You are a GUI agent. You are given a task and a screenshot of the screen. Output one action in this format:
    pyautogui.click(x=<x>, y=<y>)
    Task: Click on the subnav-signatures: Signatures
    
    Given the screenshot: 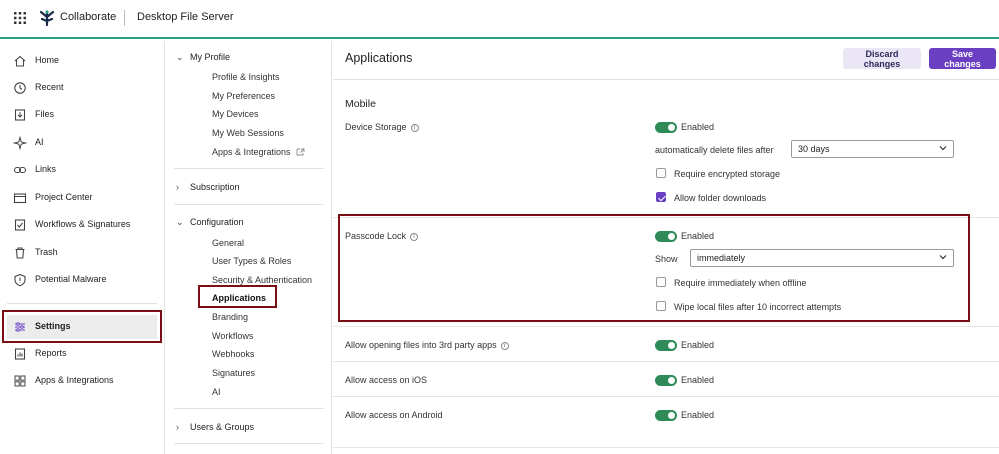 What is the action you would take?
    pyautogui.click(x=233, y=373)
    